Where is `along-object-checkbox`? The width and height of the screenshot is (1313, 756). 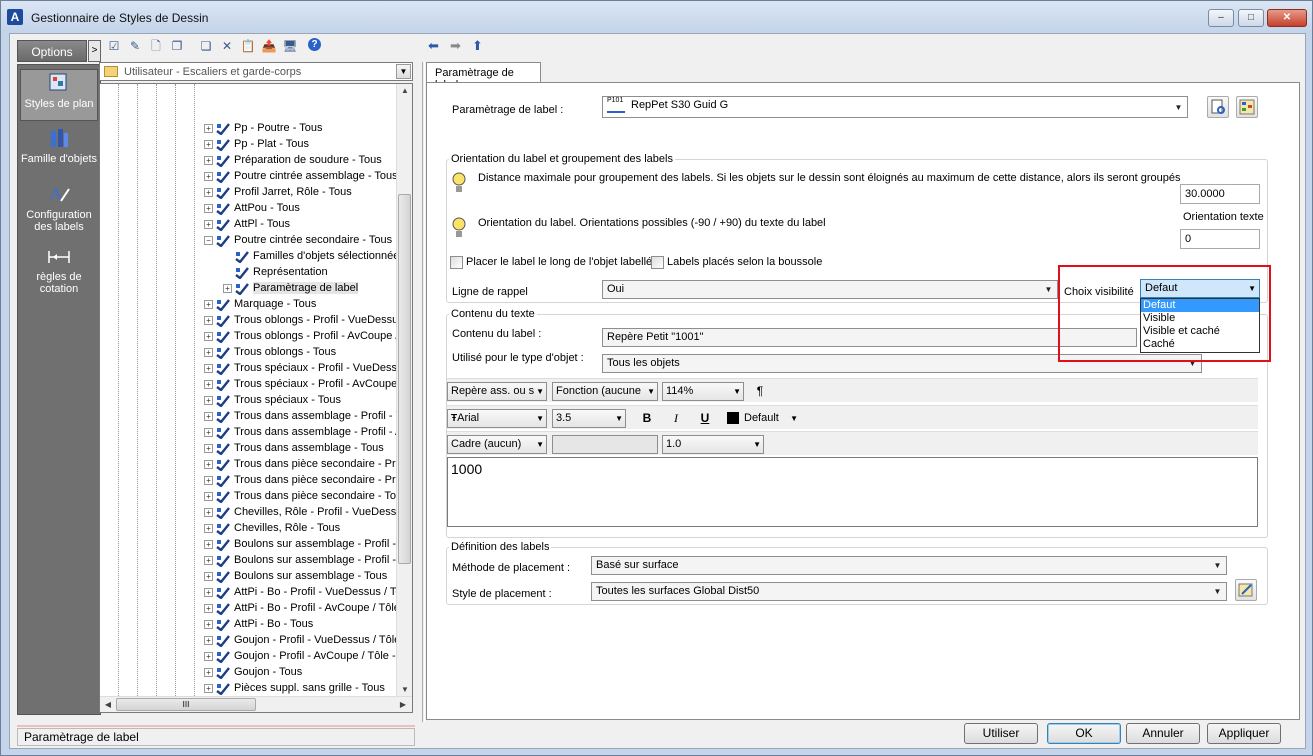
along-object-checkbox is located at coordinates (456, 262).